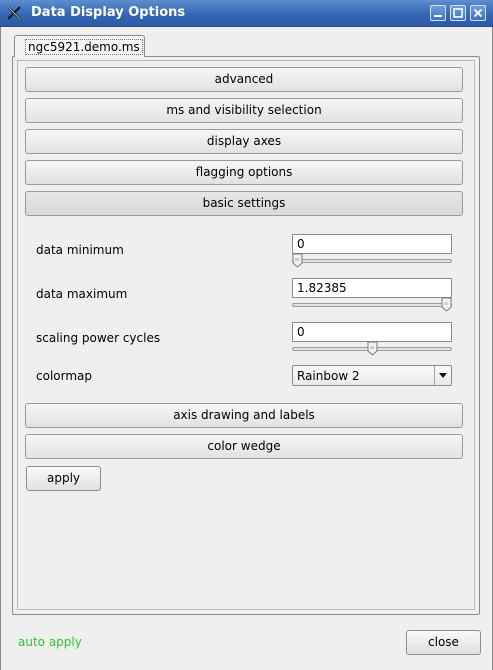  I want to click on colormap-dropdown-button, so click(442, 375).